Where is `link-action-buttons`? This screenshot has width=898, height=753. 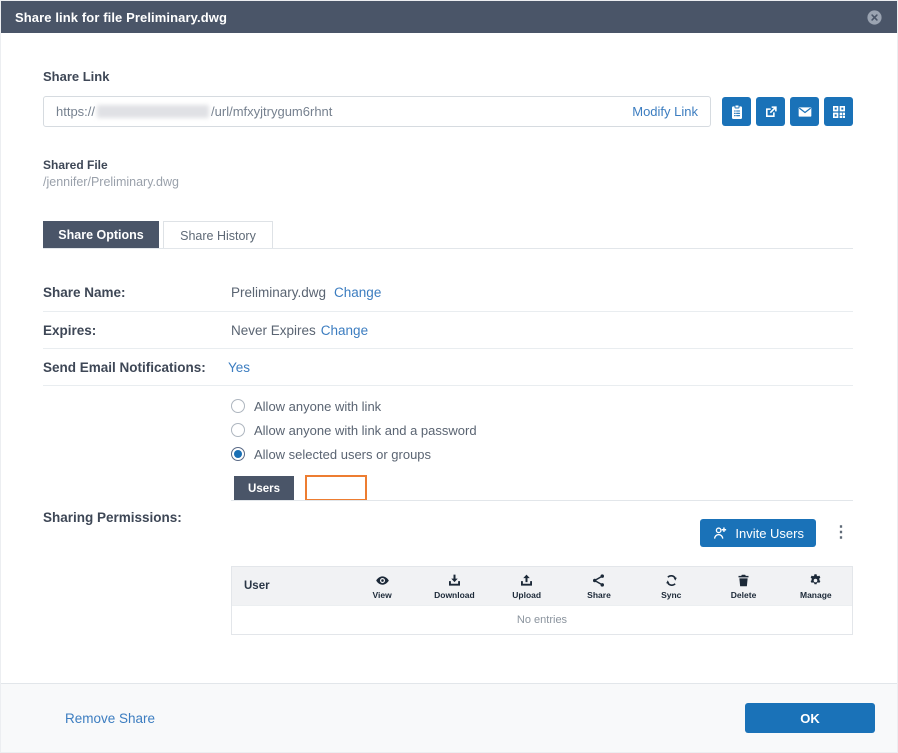
link-action-buttons is located at coordinates (787, 111).